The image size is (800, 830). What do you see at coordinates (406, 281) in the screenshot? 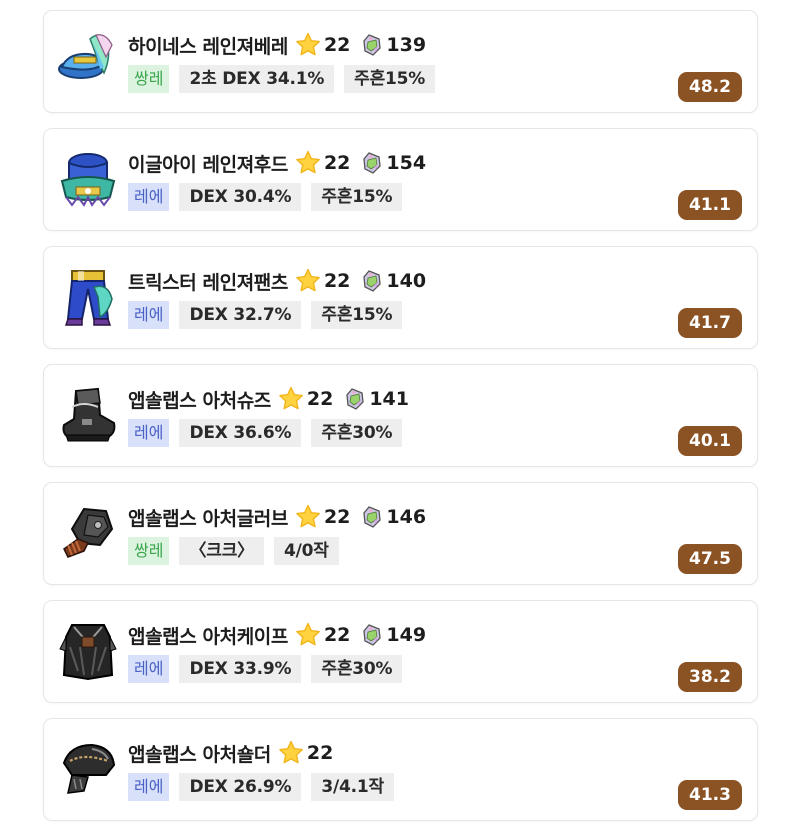
I see `gem-value: 140` at bounding box center [406, 281].